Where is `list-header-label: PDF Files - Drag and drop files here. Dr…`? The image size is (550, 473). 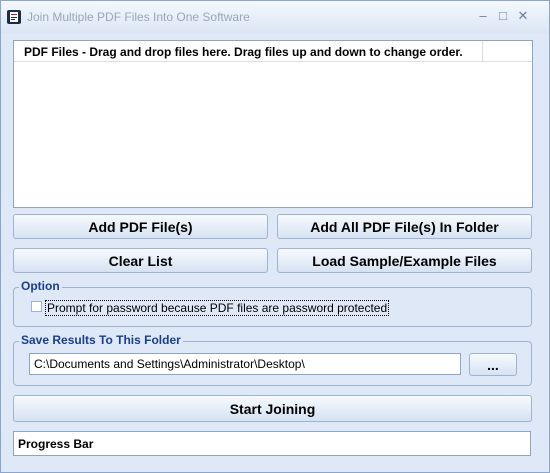 list-header-label: PDF Files - Drag and drop files here. Dr… is located at coordinates (243, 52).